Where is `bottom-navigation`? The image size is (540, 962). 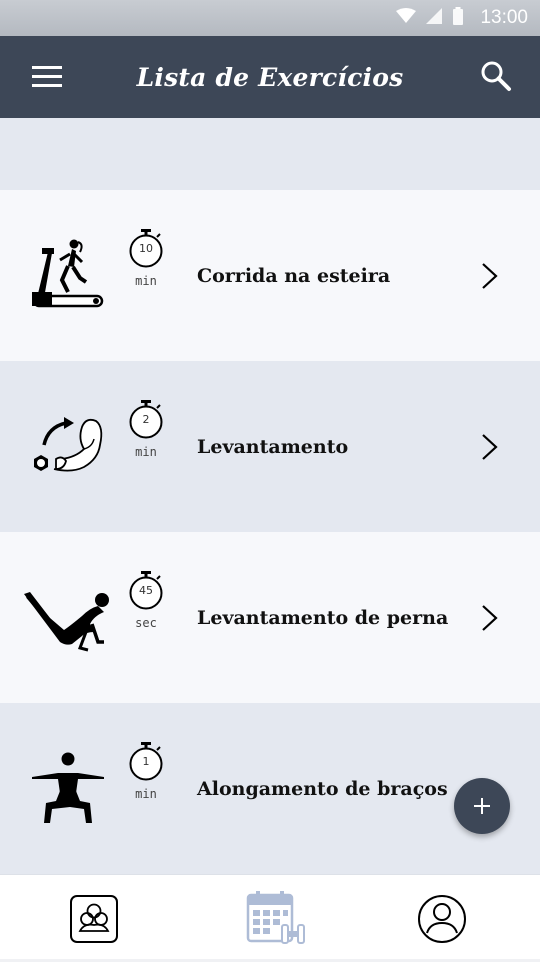
bottom-navigation is located at coordinates (270, 918).